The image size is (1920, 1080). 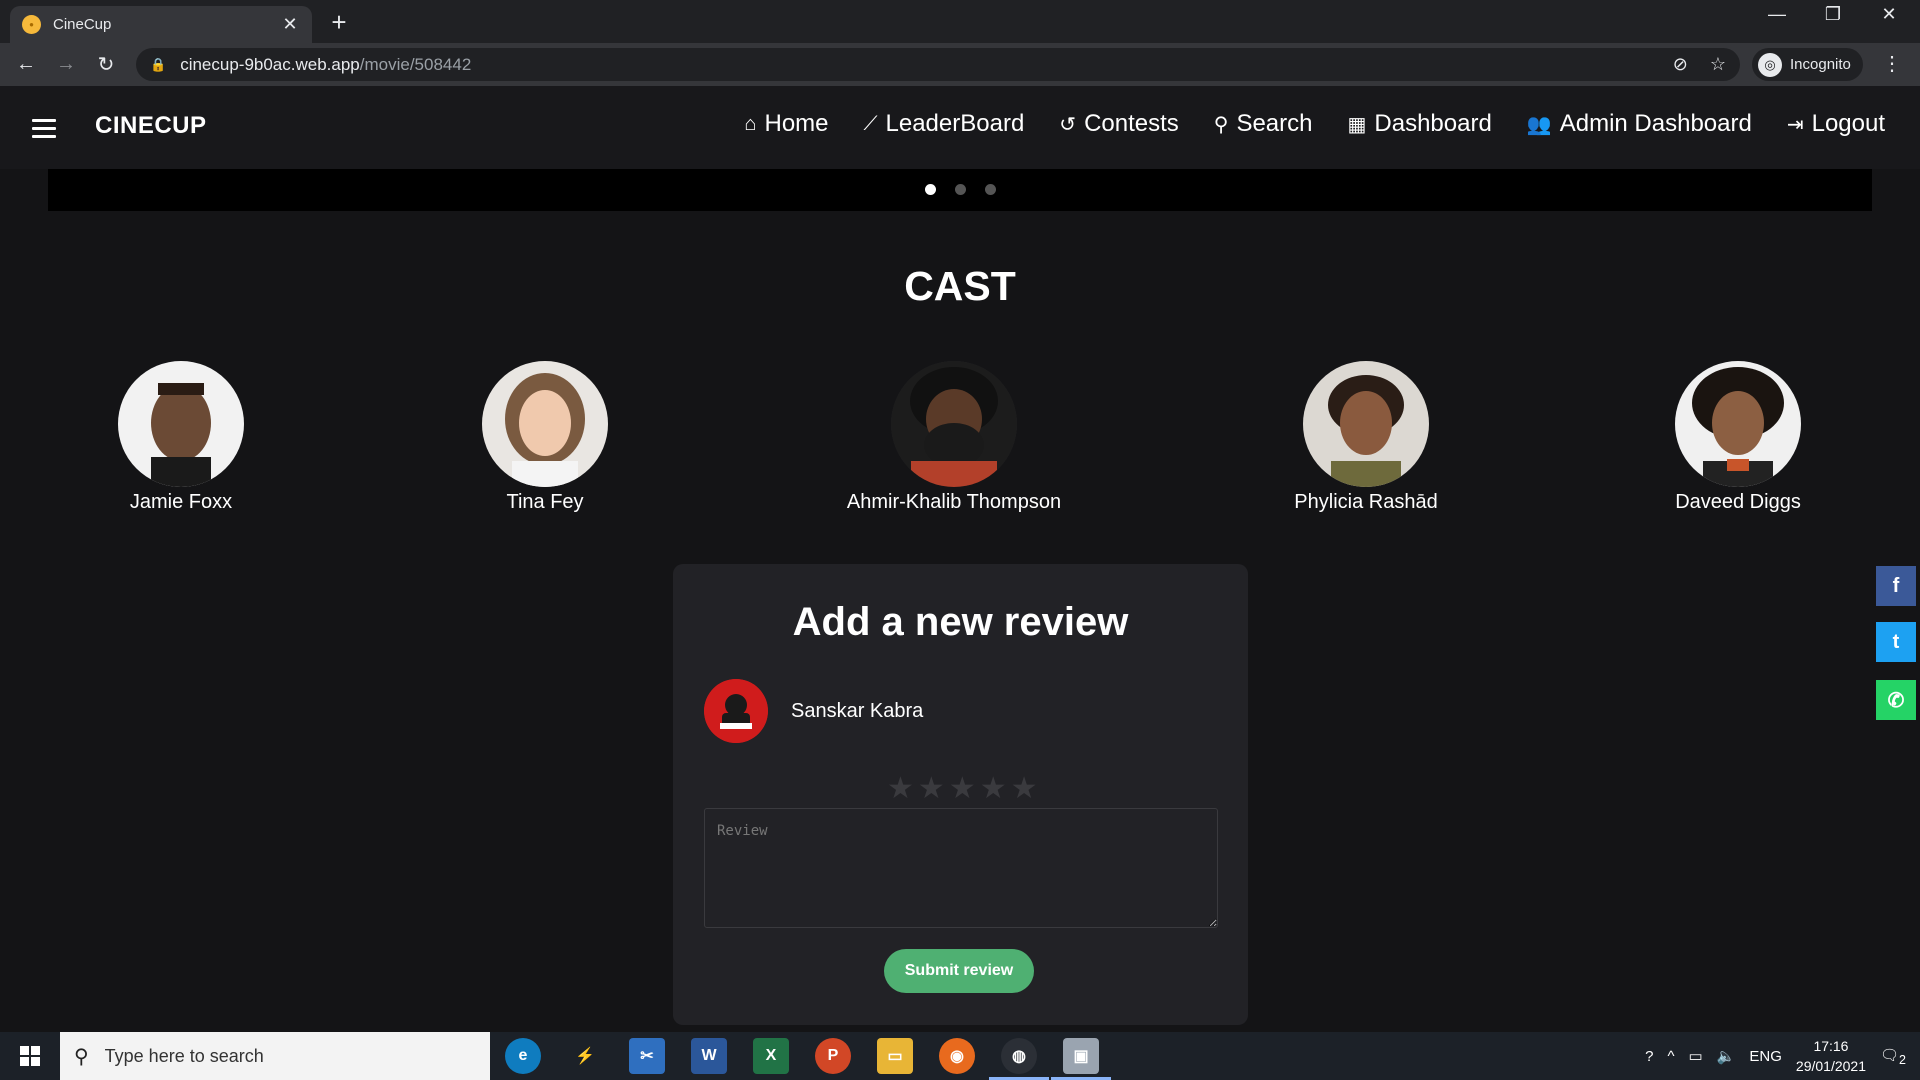 I want to click on cast-member: Tina Fey, so click(x=545, y=437).